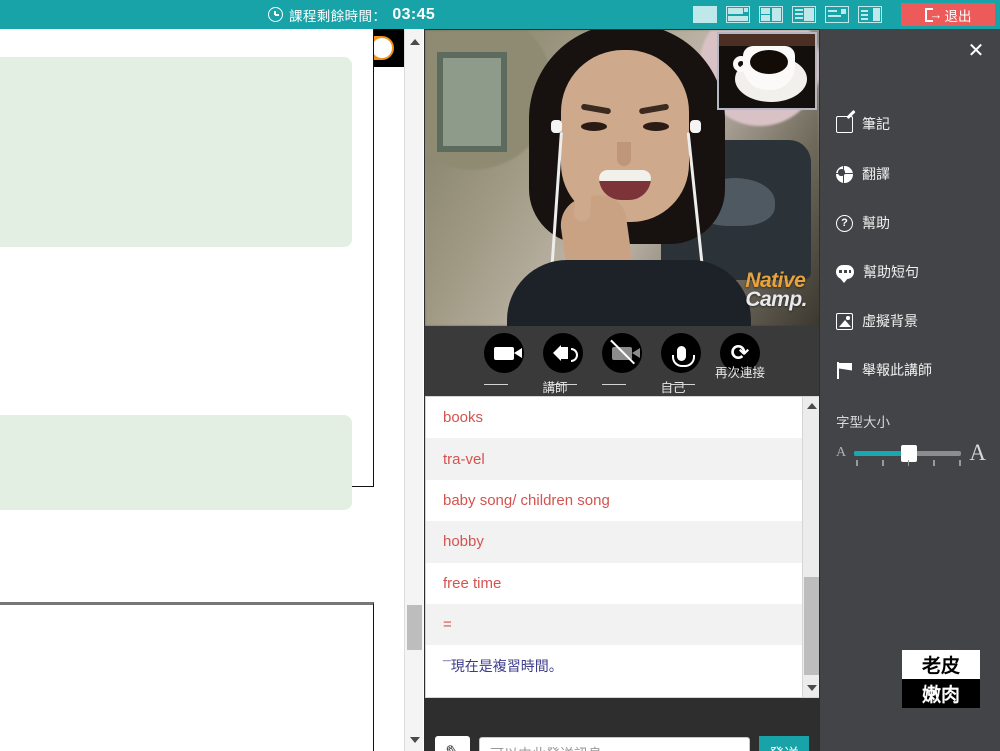 The image size is (1000, 751). What do you see at coordinates (916, 124) in the screenshot?
I see `sidebar-item-notes: 筆記` at bounding box center [916, 124].